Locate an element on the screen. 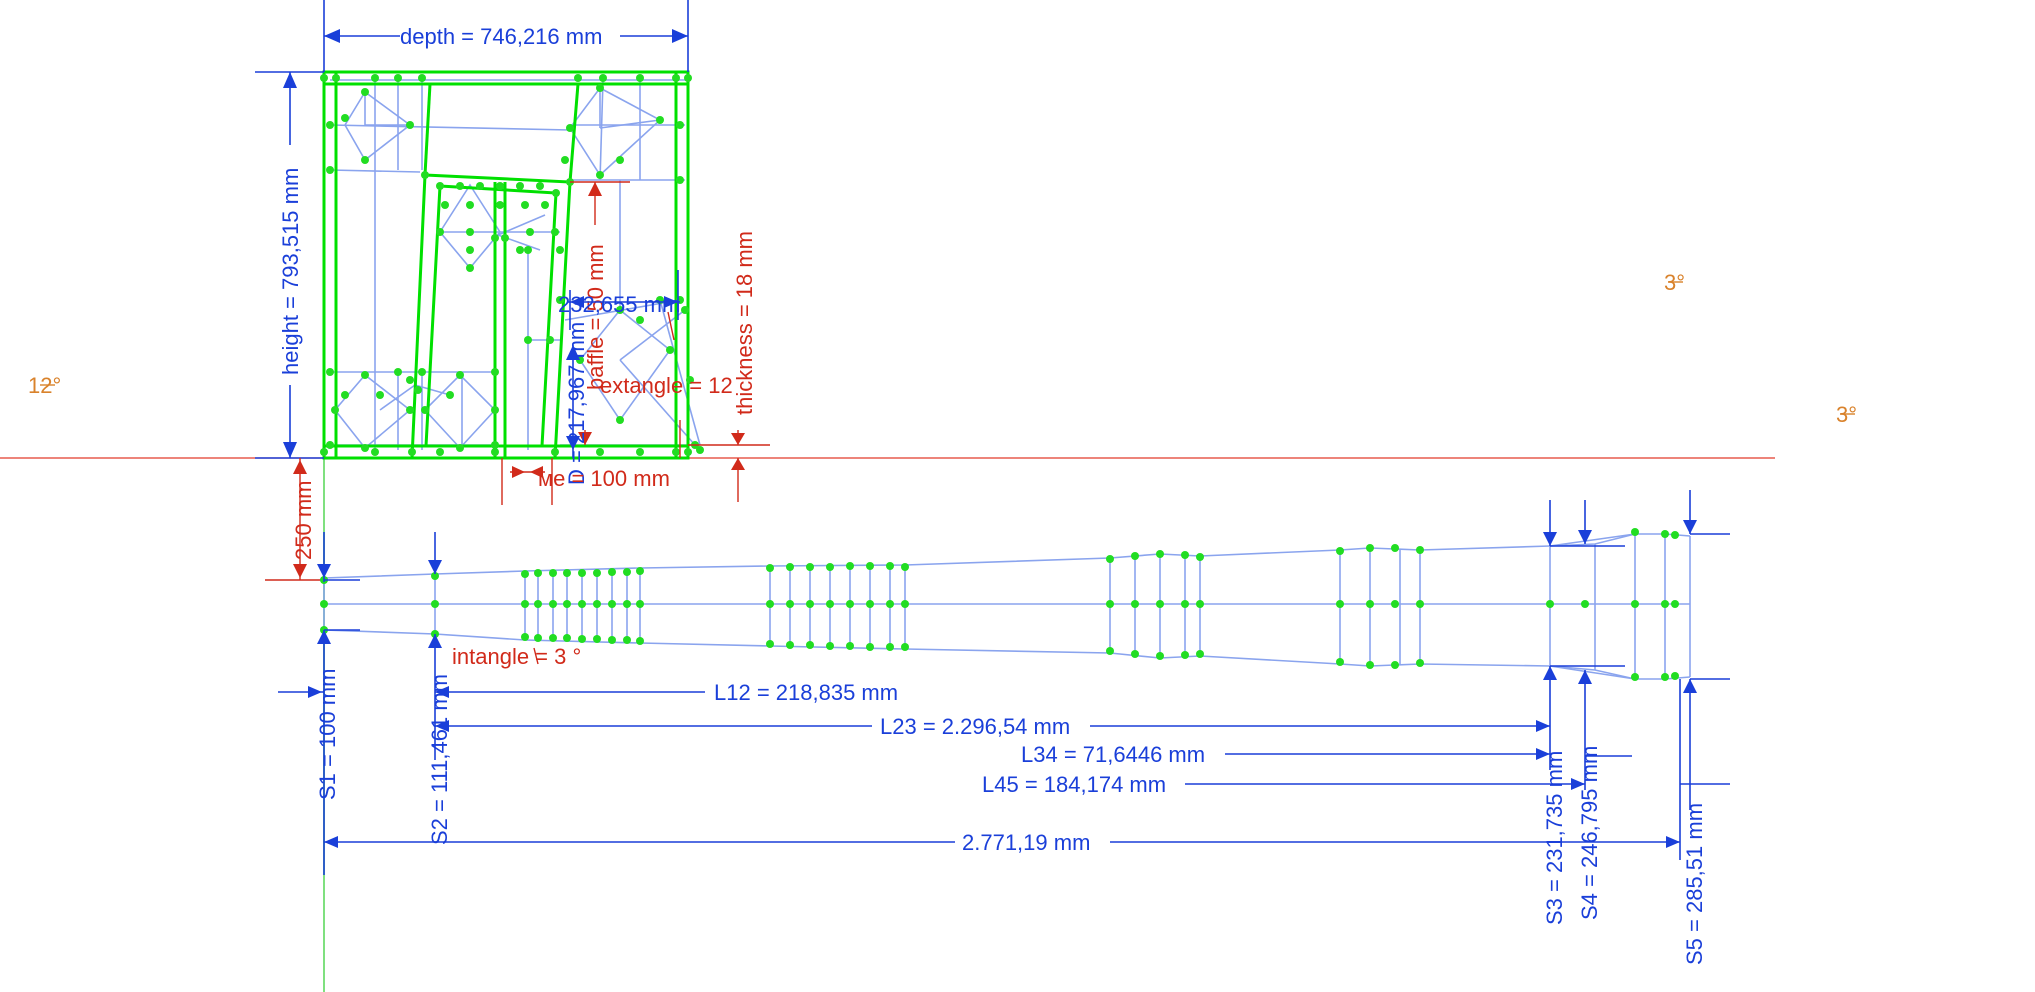 This screenshot has height=992, width=2035. D-label: D = 217,967 mm is located at coordinates (576, 403).